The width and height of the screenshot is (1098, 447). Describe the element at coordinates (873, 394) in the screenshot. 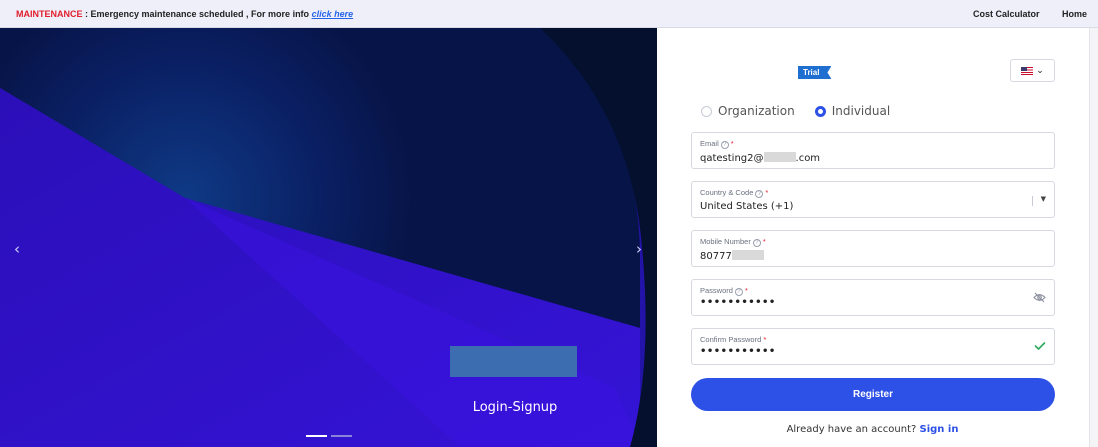

I see `register-button: Register` at that location.